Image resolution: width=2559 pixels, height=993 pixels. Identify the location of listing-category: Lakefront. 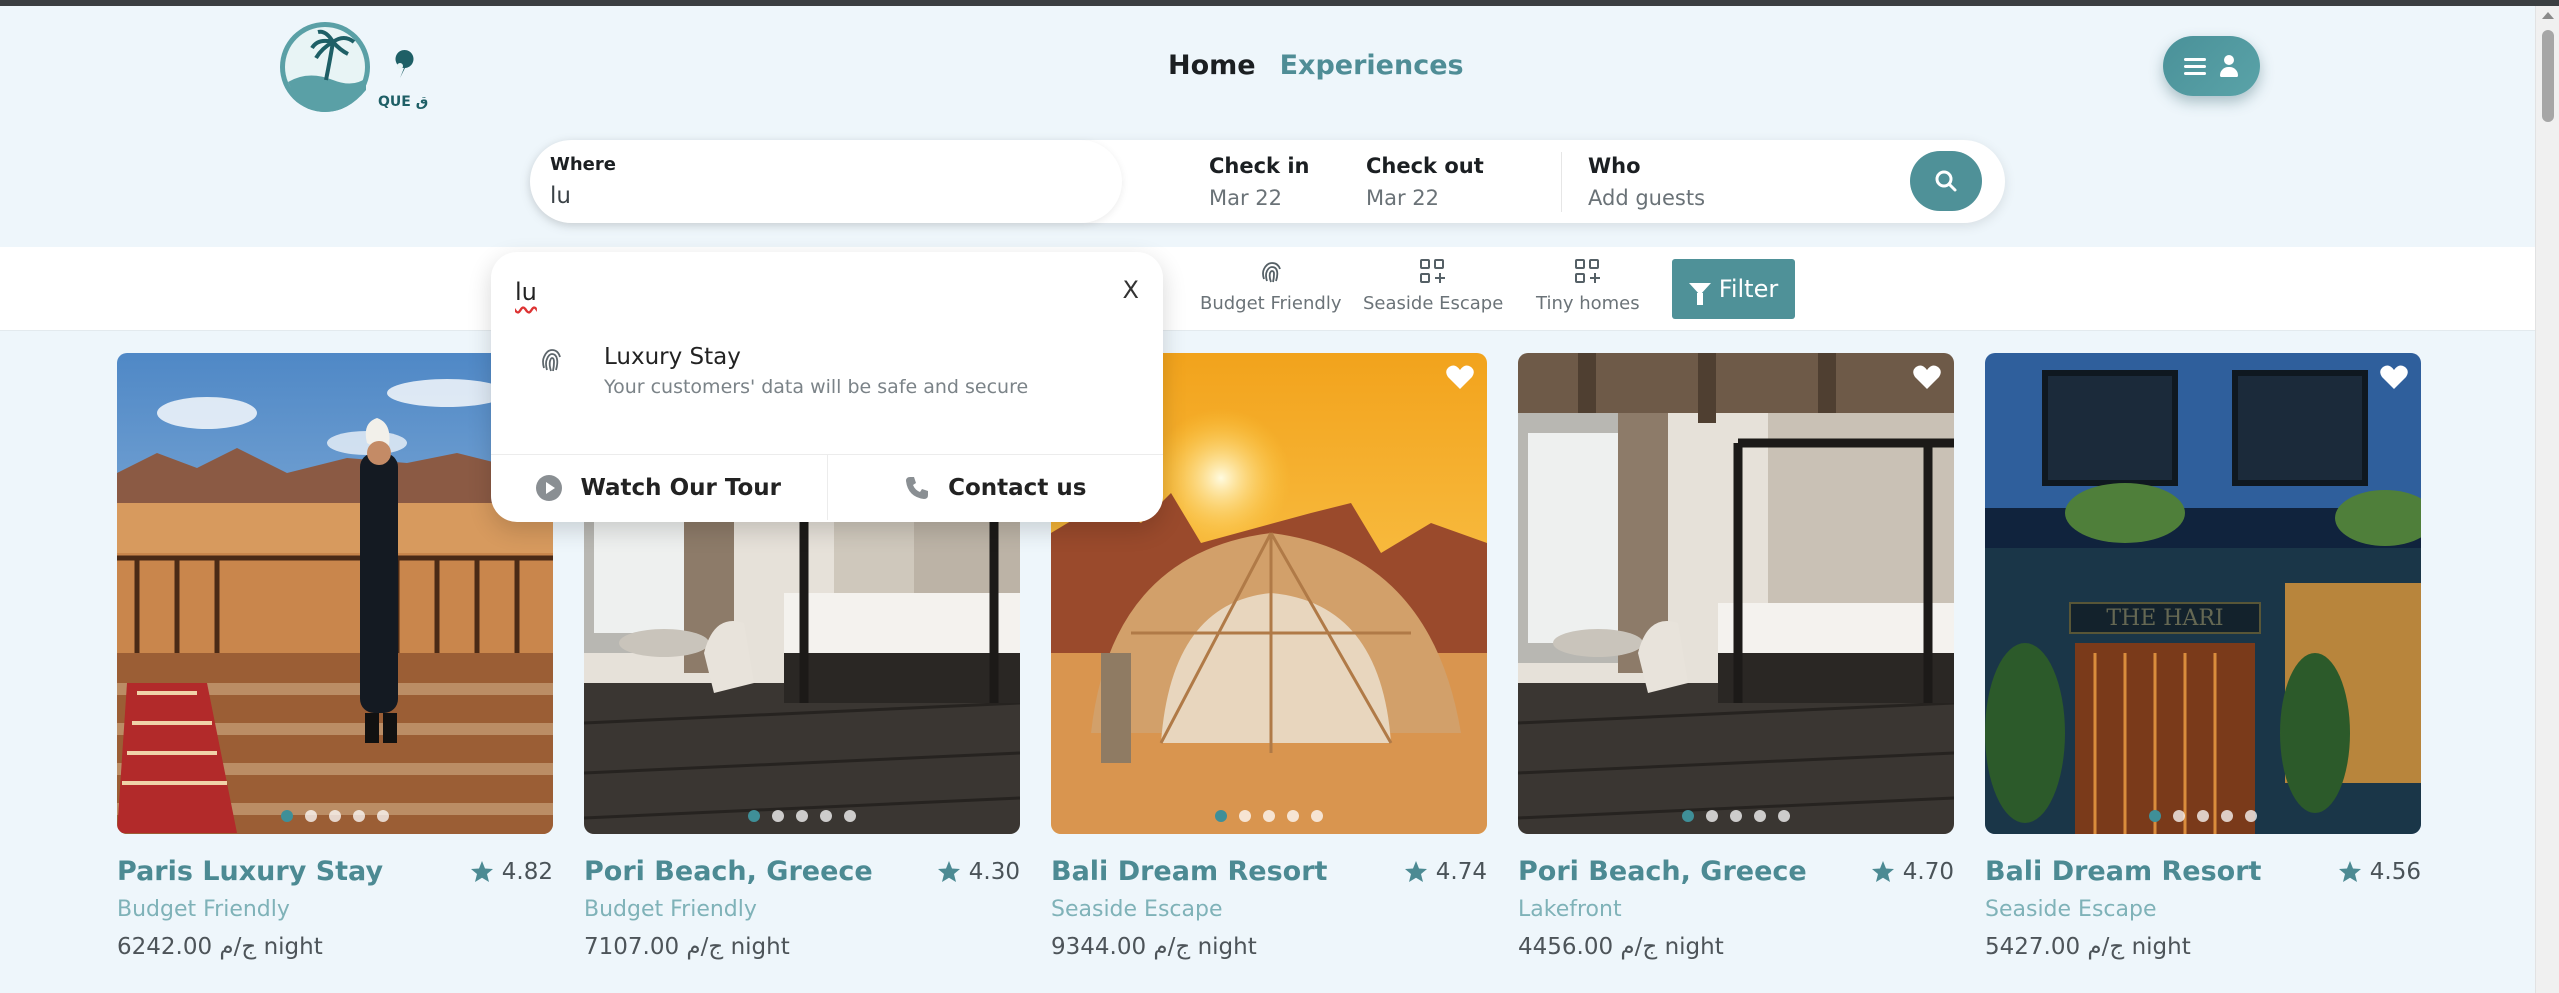
(1570, 909).